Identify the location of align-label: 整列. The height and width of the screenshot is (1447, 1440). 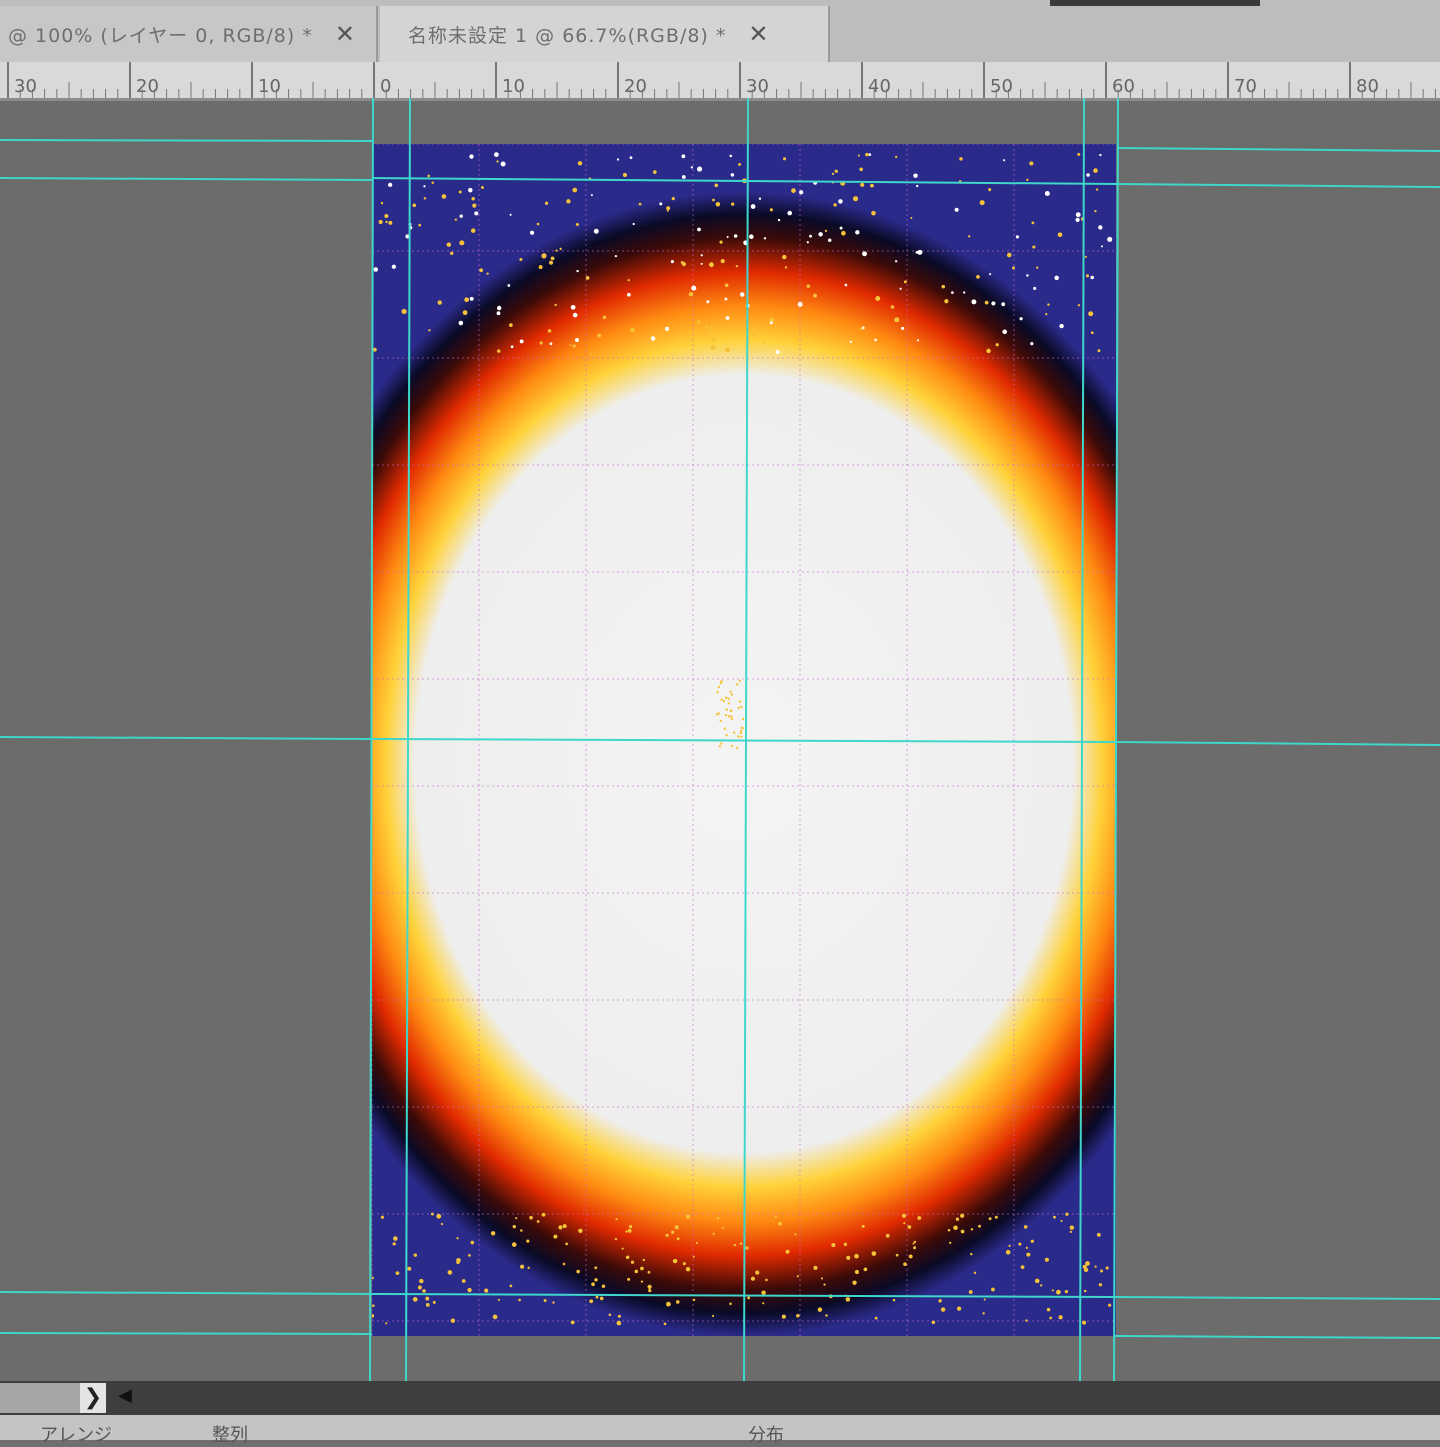
(230, 1434).